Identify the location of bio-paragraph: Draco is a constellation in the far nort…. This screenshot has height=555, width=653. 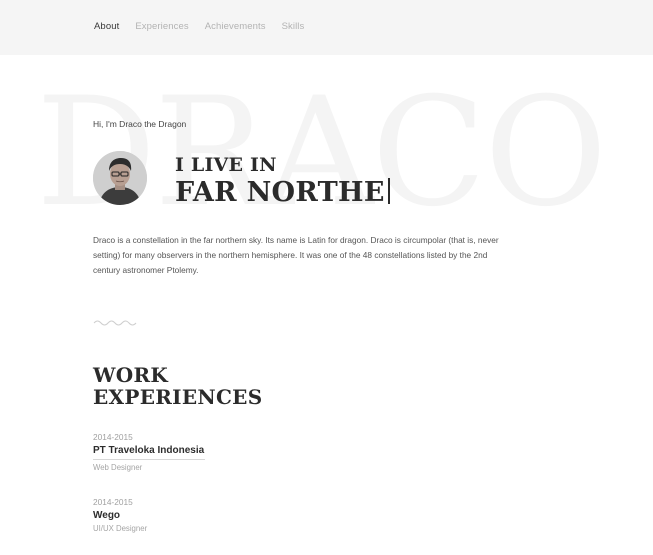
(296, 255).